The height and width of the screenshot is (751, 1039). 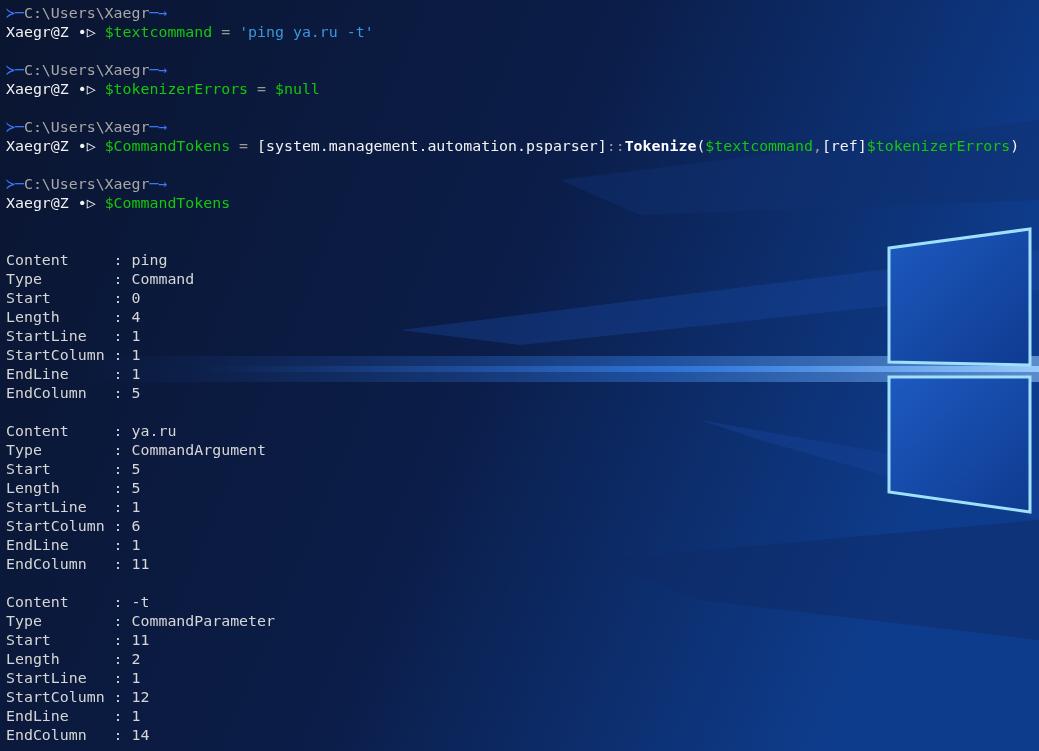 What do you see at coordinates (203, 621) in the screenshot?
I see `property-value: CommandParameter` at bounding box center [203, 621].